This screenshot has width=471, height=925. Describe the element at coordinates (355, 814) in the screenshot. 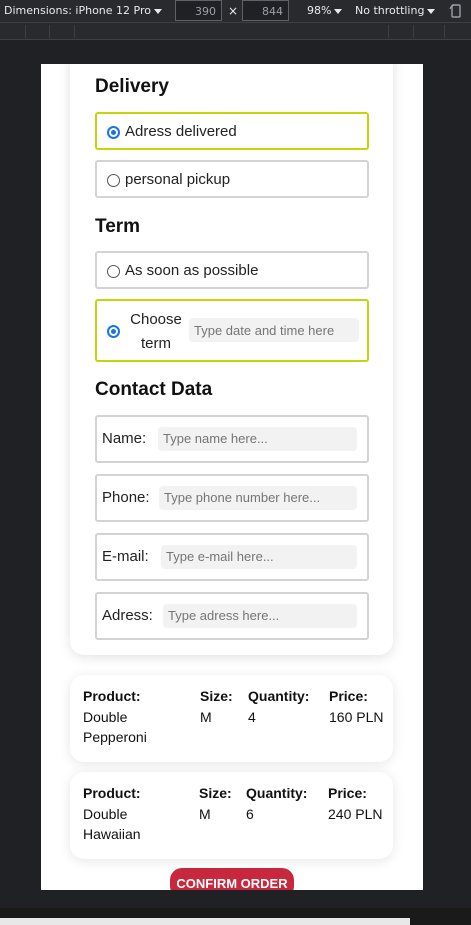

I see `price-value: 240 PLN` at that location.